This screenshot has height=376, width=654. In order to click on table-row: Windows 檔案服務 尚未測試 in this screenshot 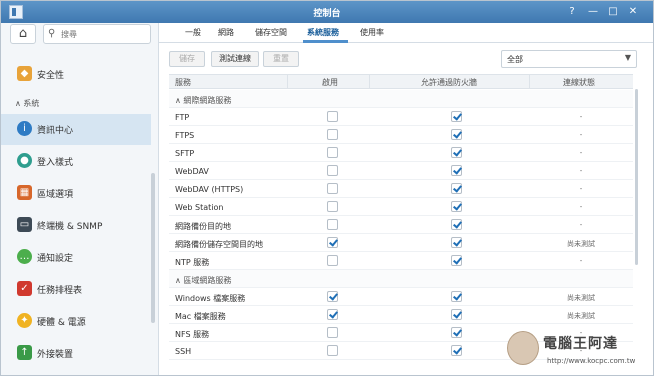, I will do `click(401, 297)`.